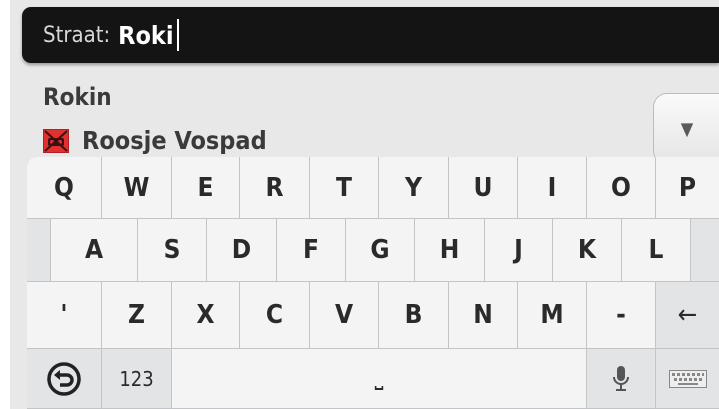  Describe the element at coordinates (656, 250) in the screenshot. I see `key-l: L` at that location.